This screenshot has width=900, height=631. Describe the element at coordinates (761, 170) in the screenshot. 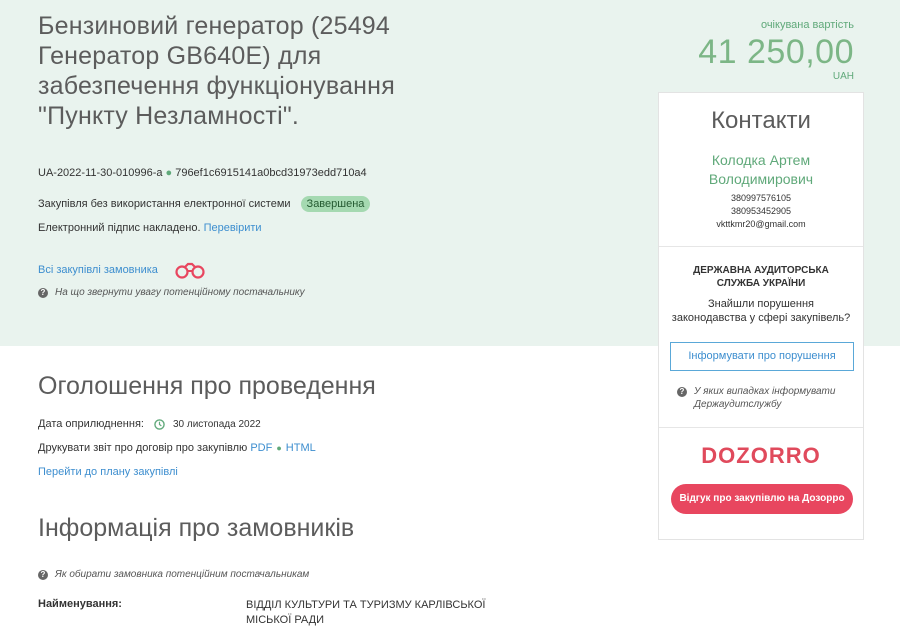

I see `contact-name: Колодка Артем Володимирович` at that location.